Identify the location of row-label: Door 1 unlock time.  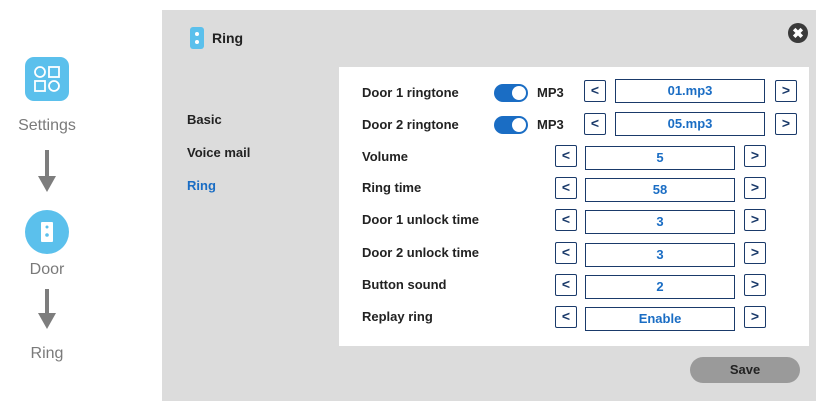
(421, 219).